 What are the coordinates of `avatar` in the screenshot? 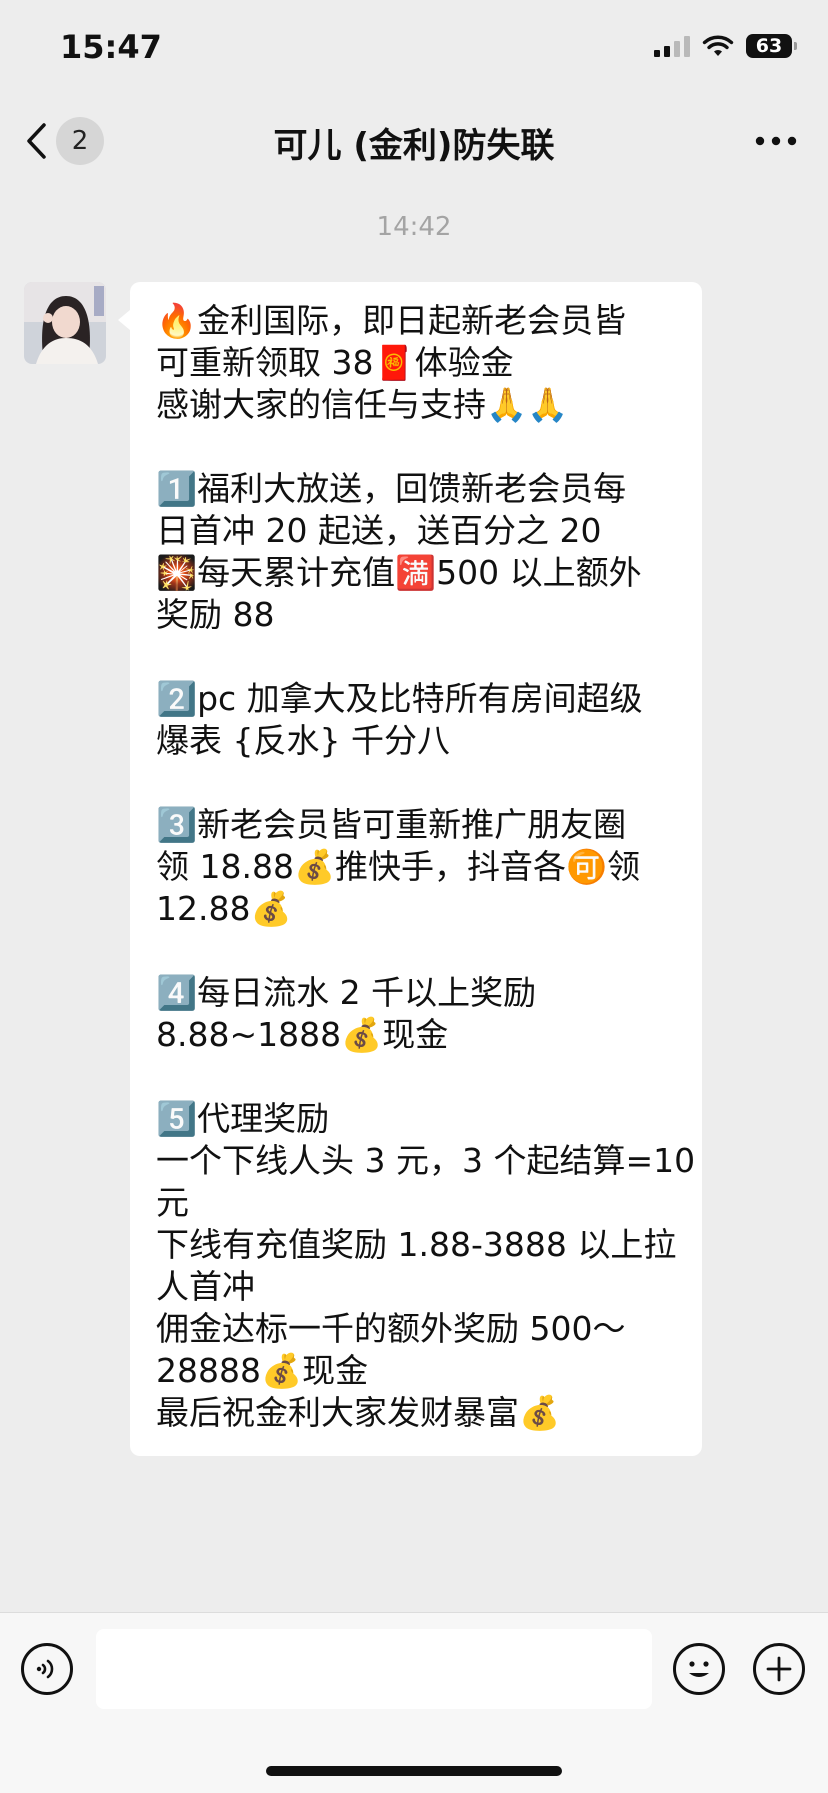 It's located at (65, 323).